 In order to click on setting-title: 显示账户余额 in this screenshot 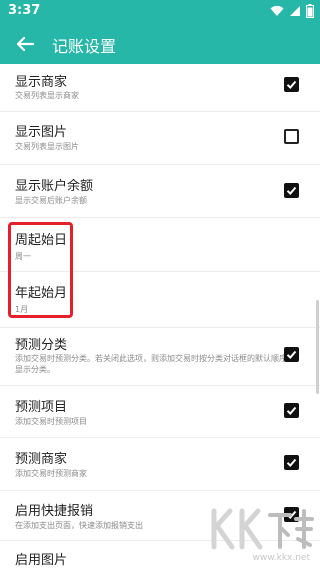, I will do `click(54, 186)`.